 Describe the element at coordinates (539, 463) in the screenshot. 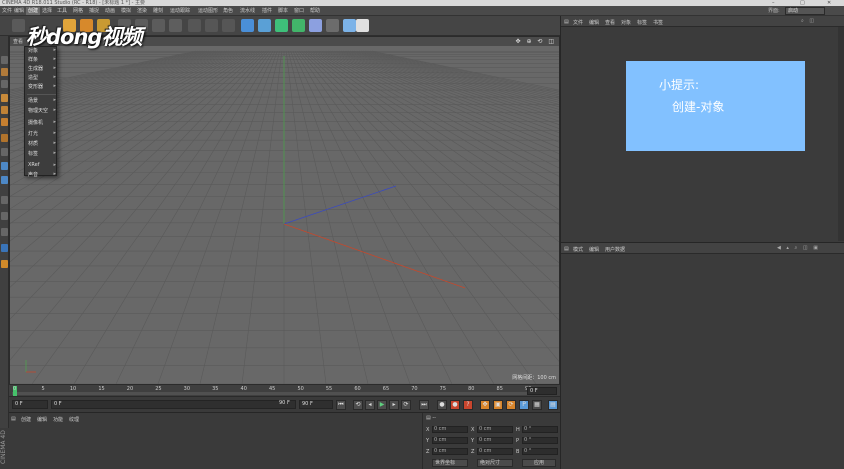

I see `apply-button: 应用` at that location.